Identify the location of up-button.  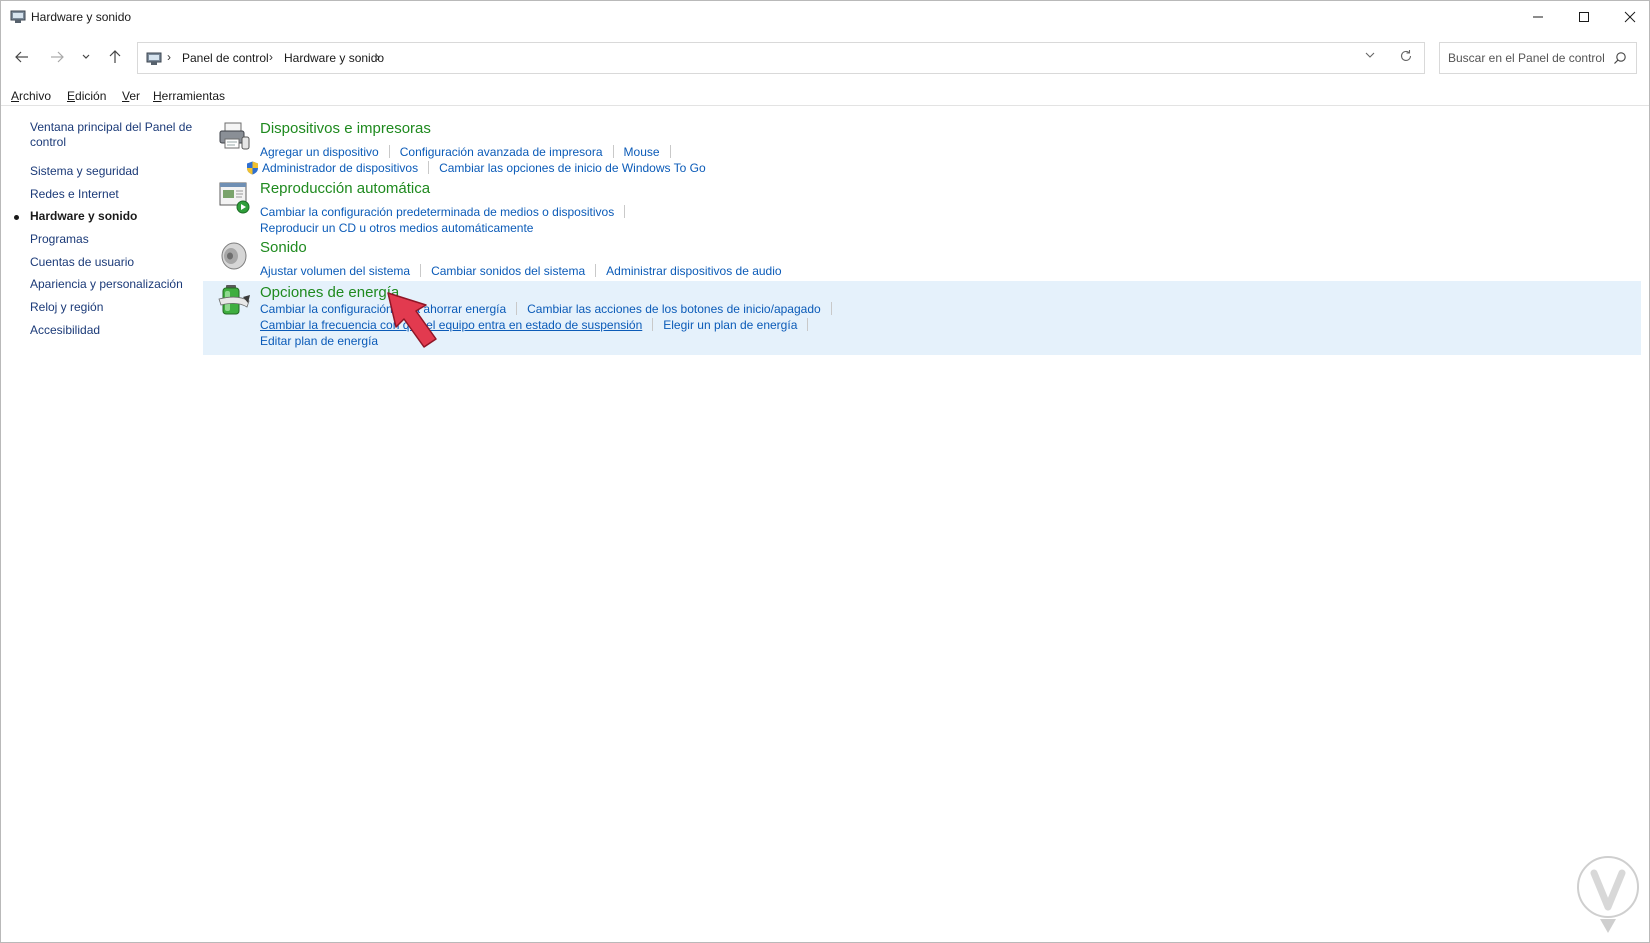
(115, 57).